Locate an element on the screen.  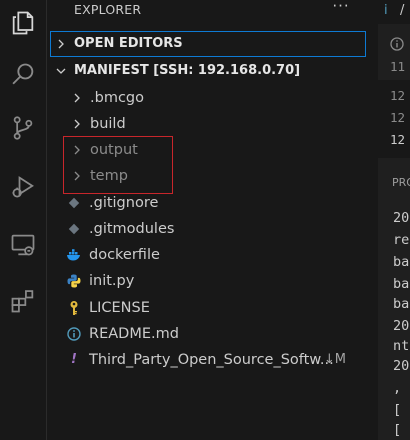
tree-item-init-py: init.py is located at coordinates (207, 281).